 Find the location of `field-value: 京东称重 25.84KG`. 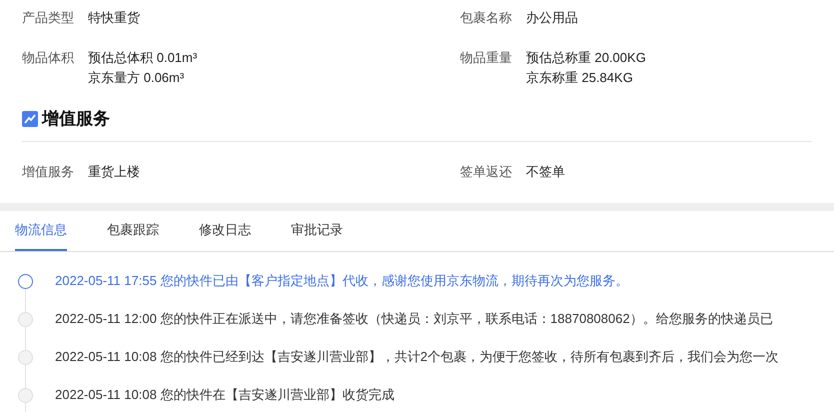

field-value: 京东称重 25.84KG is located at coordinates (580, 78).